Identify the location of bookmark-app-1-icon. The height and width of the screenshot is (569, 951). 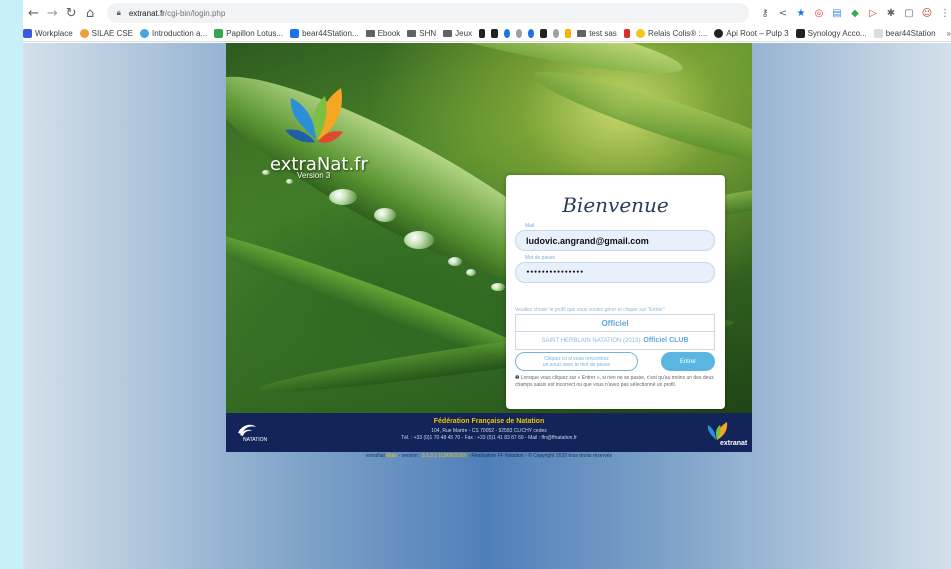
(482, 33).